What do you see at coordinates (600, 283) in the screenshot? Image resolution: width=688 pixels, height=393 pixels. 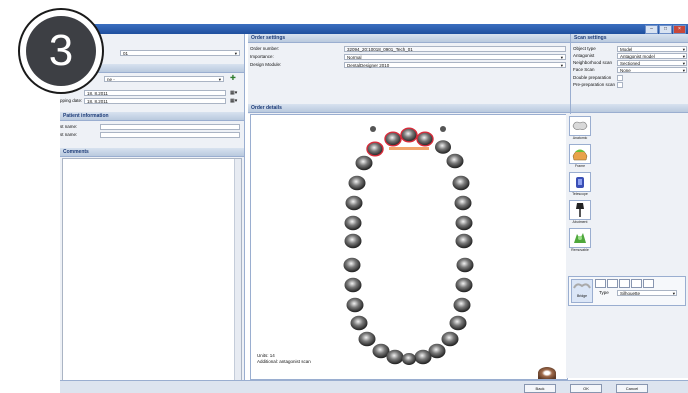 I see `pontic-icon` at bounding box center [600, 283].